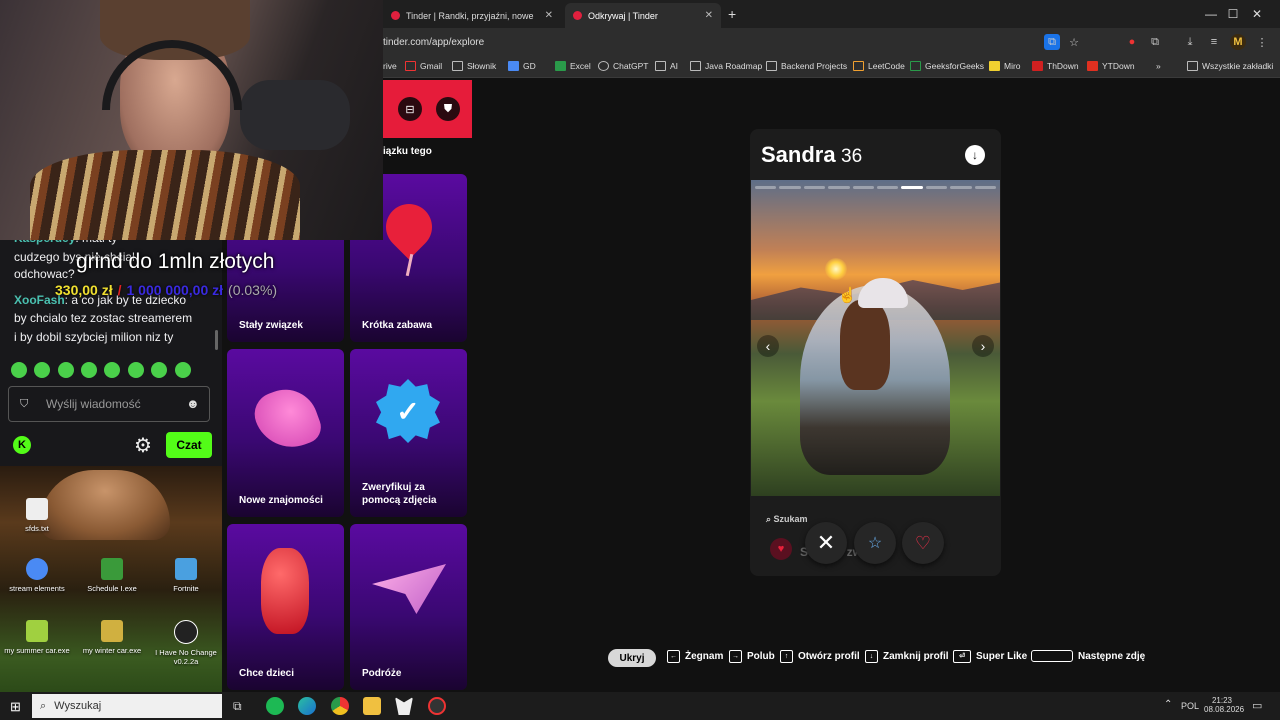 Image resolution: width=1280 pixels, height=720 pixels. Describe the element at coordinates (189, 445) in the screenshot. I see `chat-send-button: Czat` at that location.